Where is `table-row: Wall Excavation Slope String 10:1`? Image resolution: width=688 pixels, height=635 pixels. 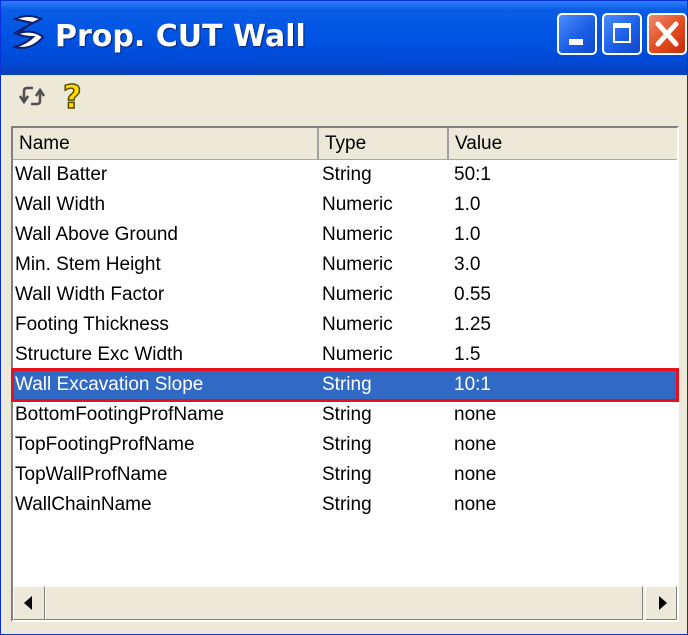 table-row: Wall Excavation Slope String 10:1 is located at coordinates (345, 385).